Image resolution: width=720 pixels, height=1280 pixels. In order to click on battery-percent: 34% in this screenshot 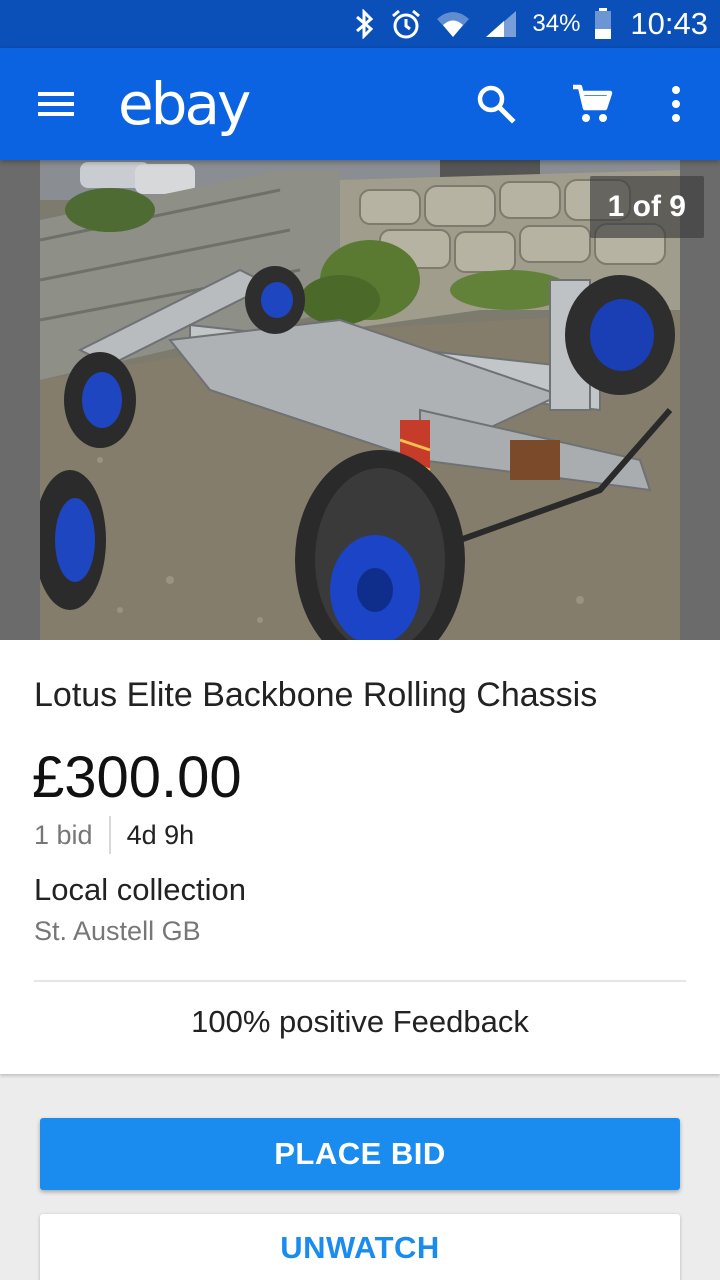, I will do `click(556, 23)`.